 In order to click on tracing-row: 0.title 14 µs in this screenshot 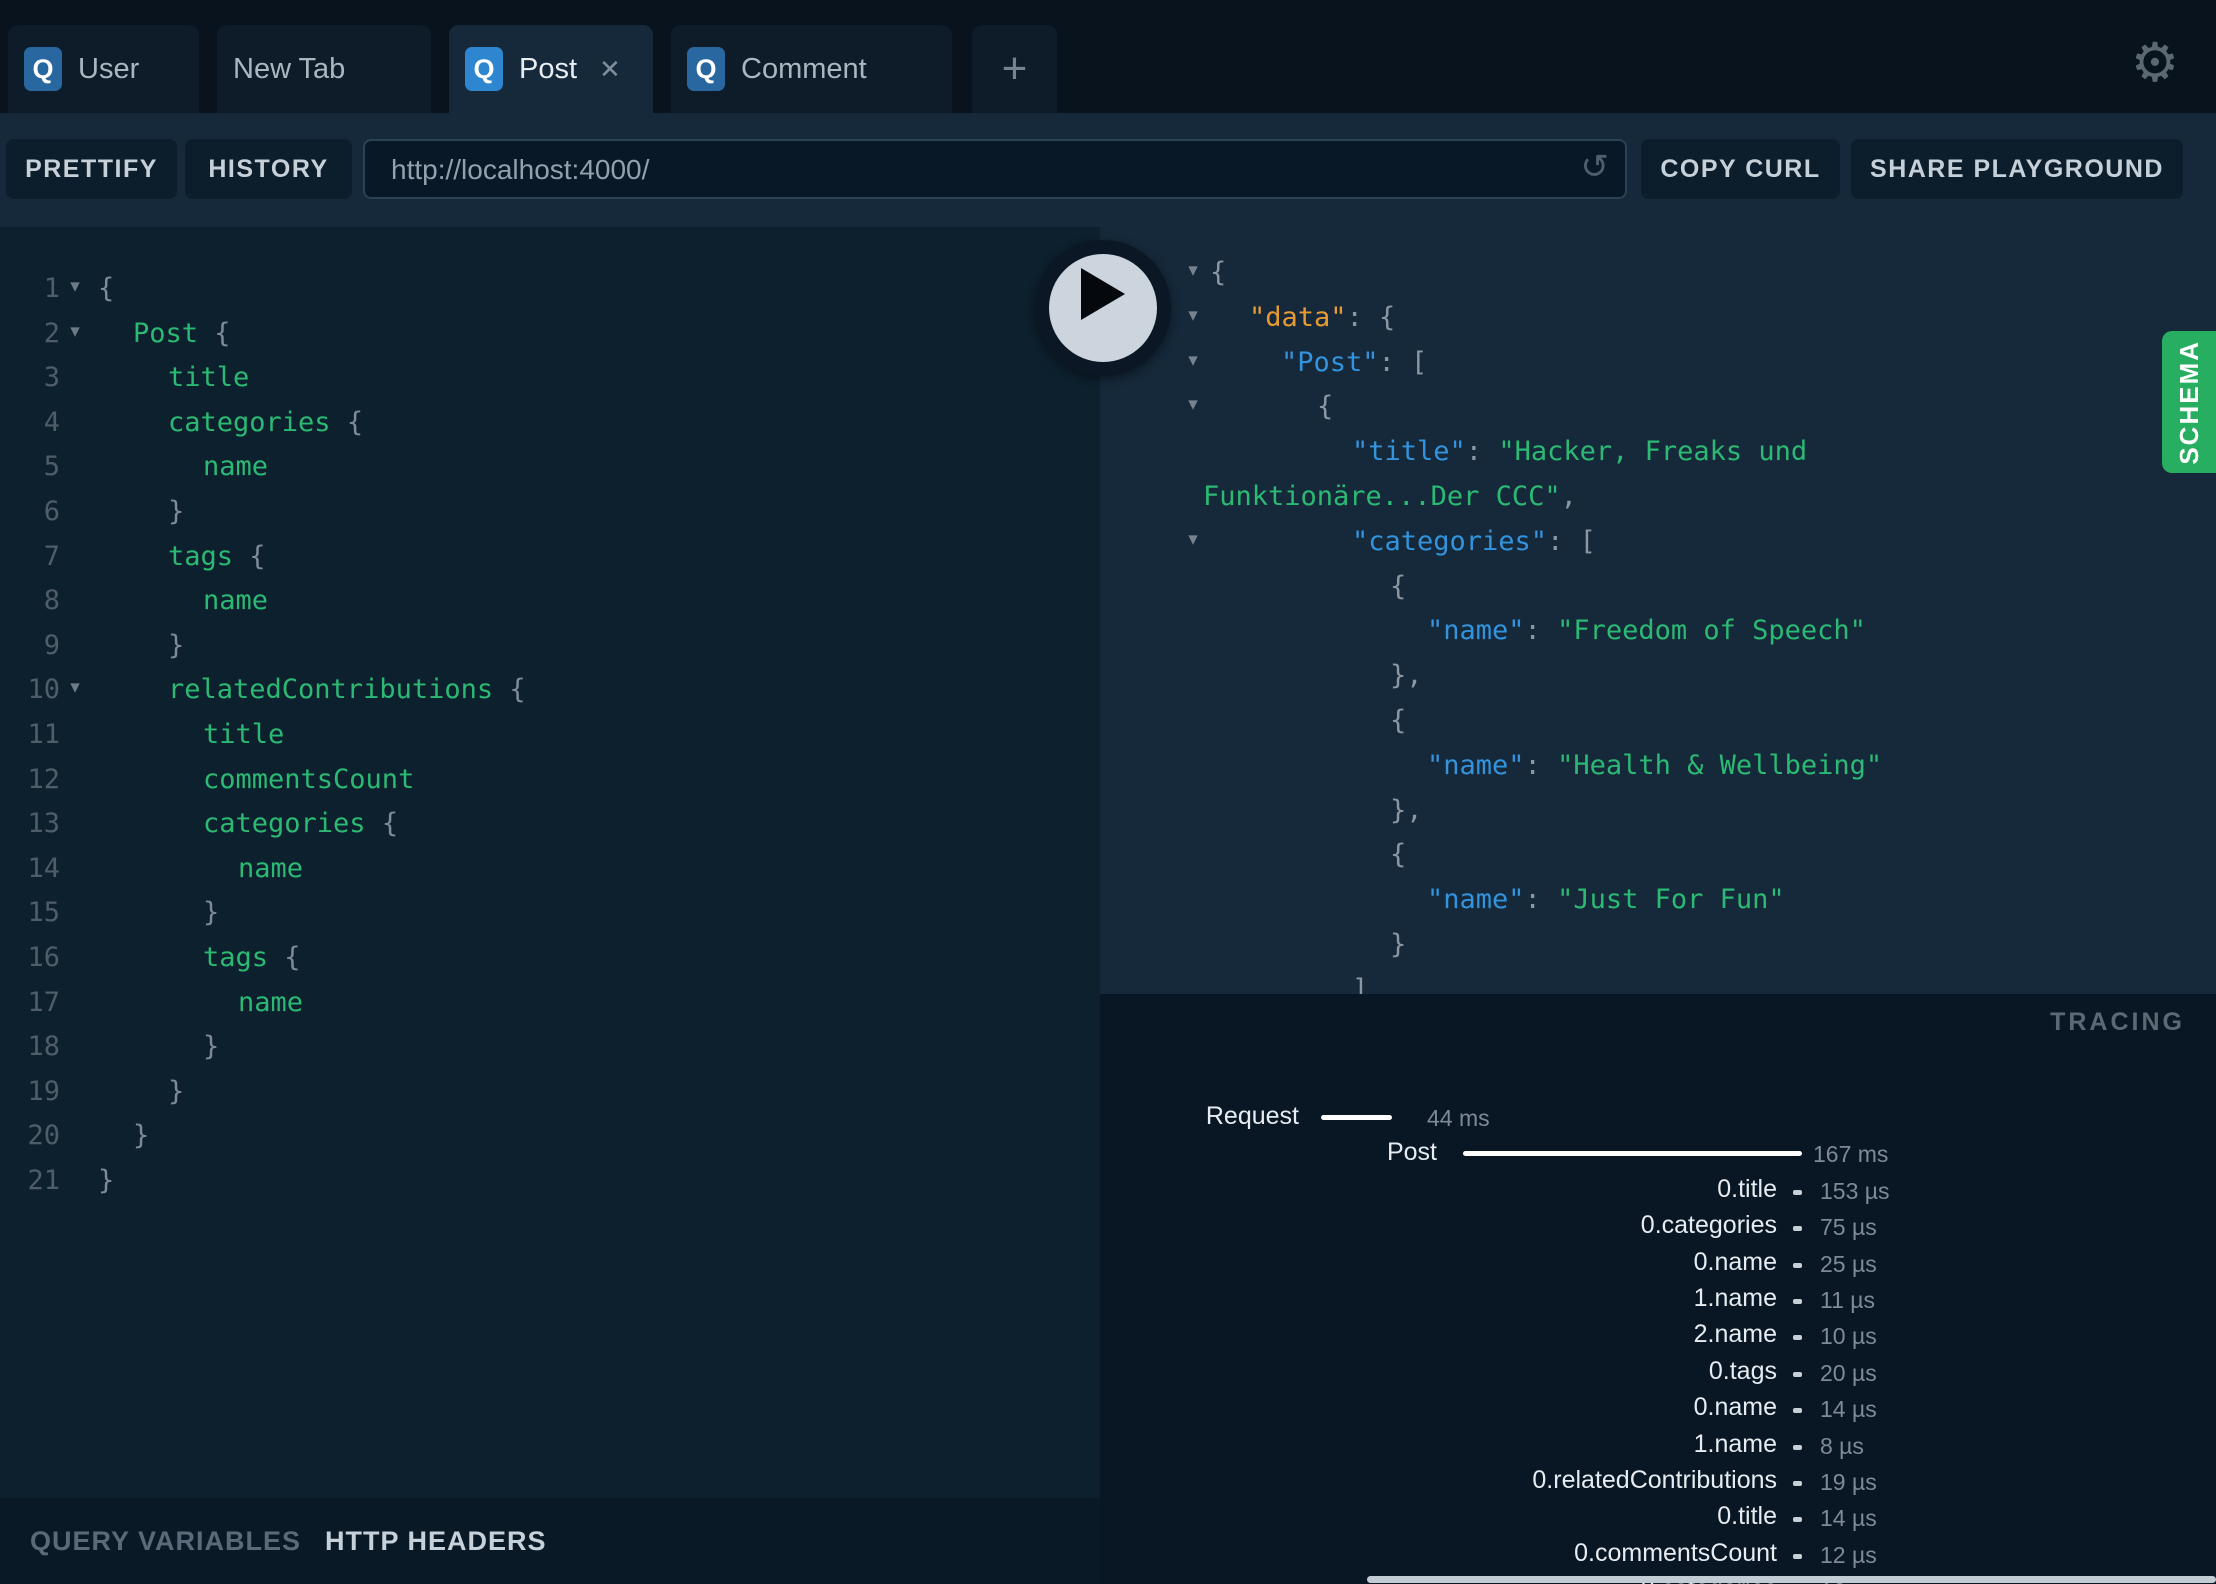, I will do `click(1797, 1517)`.